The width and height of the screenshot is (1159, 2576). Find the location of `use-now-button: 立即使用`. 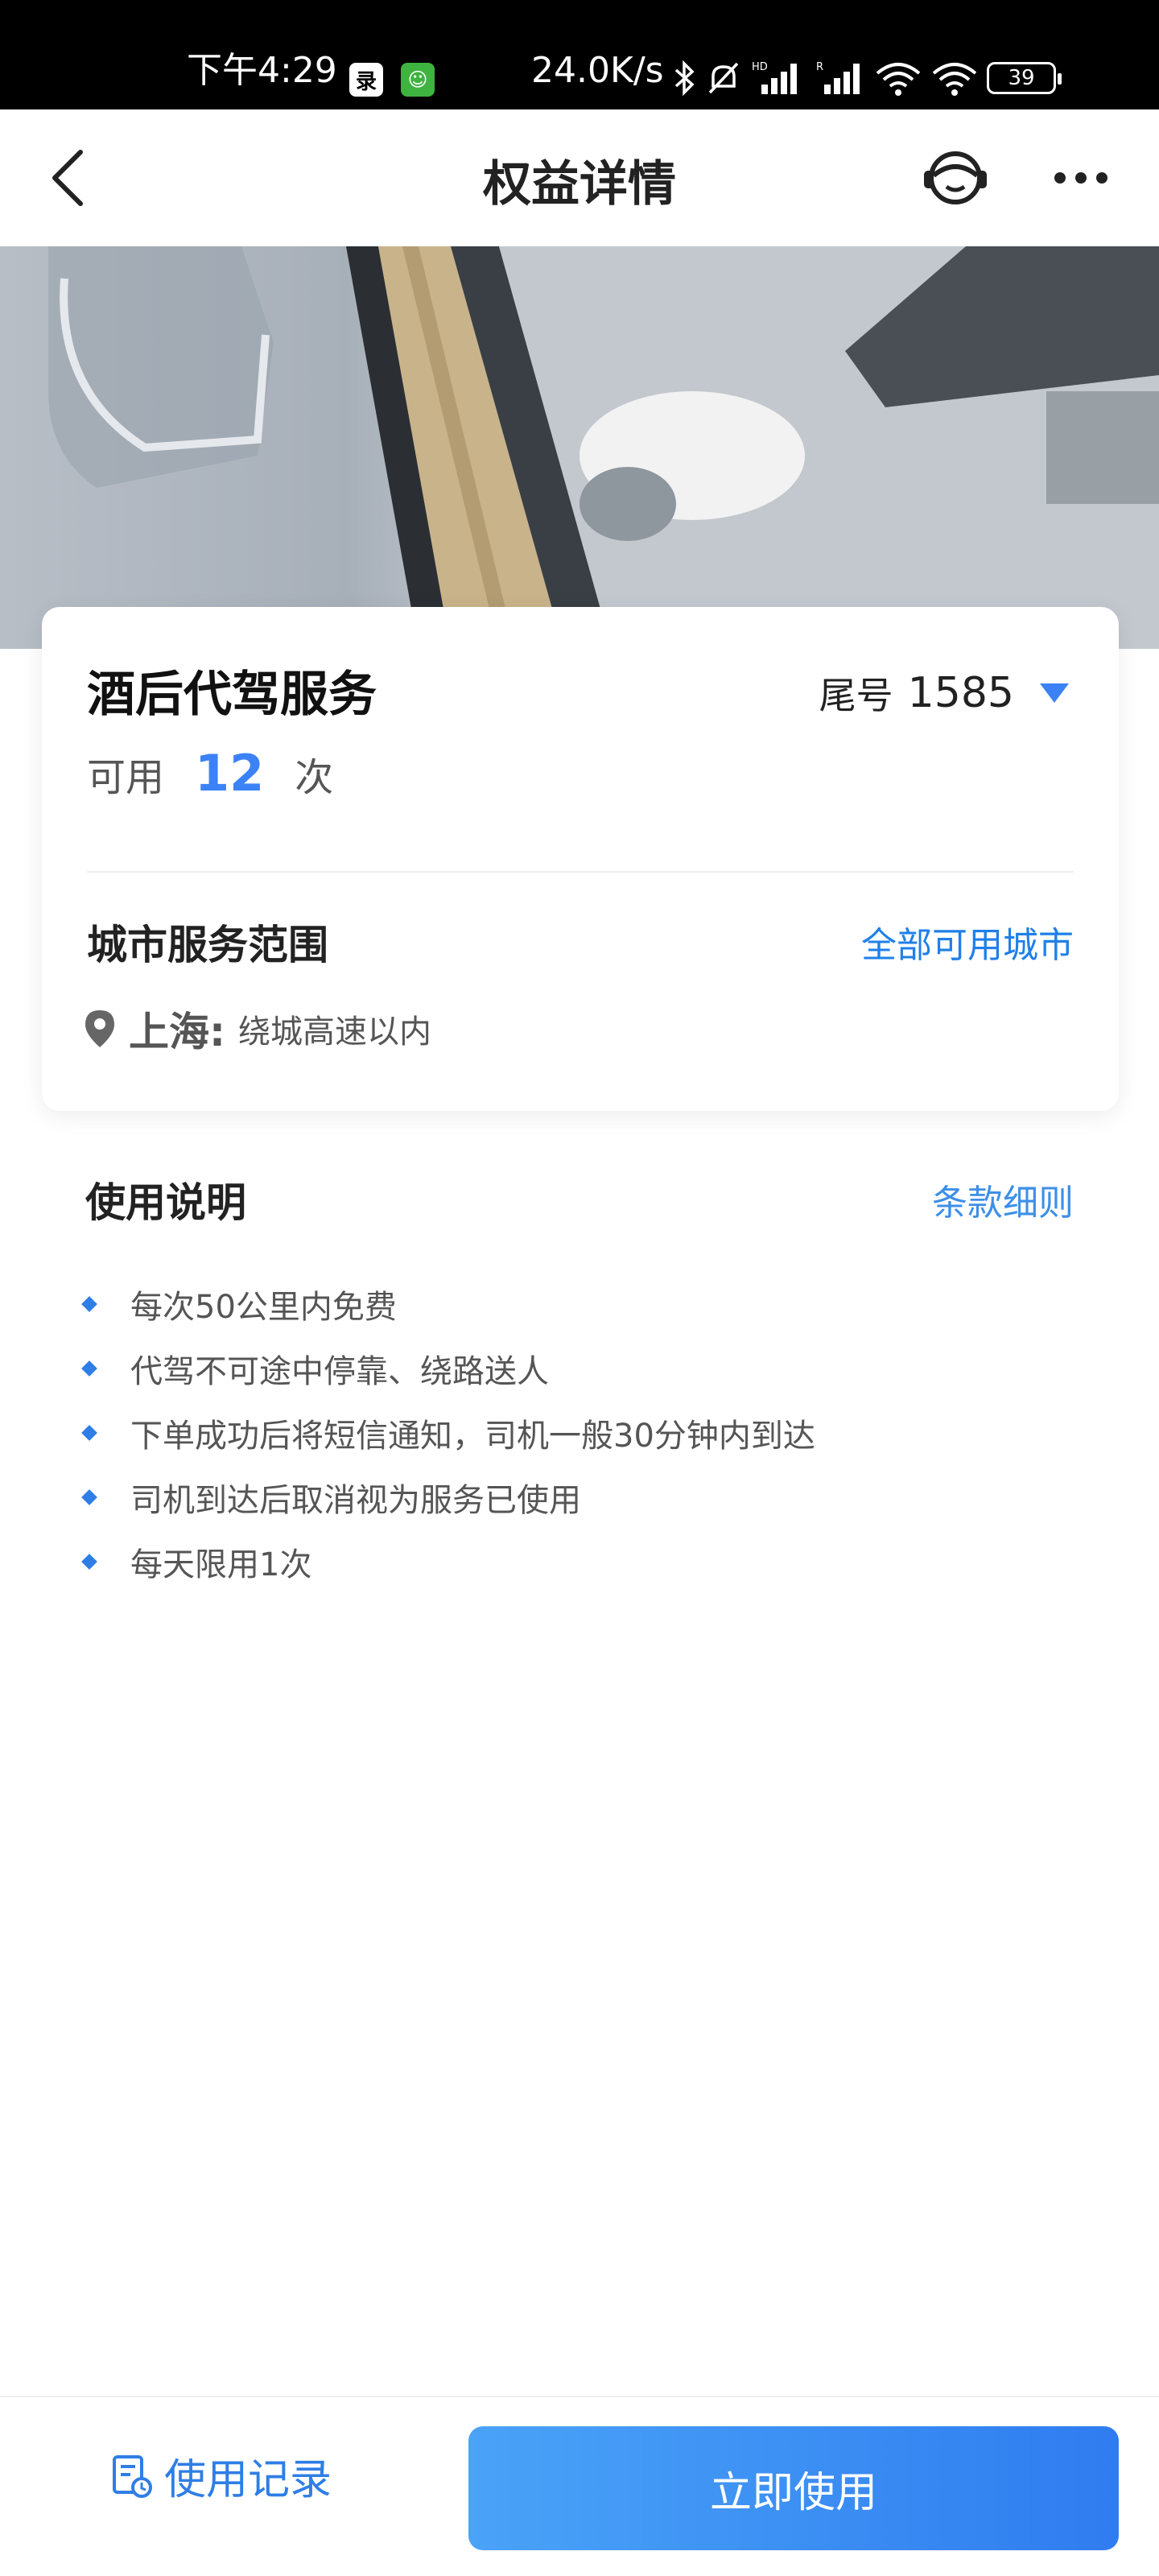

use-now-button: 立即使用 is located at coordinates (793, 2488).